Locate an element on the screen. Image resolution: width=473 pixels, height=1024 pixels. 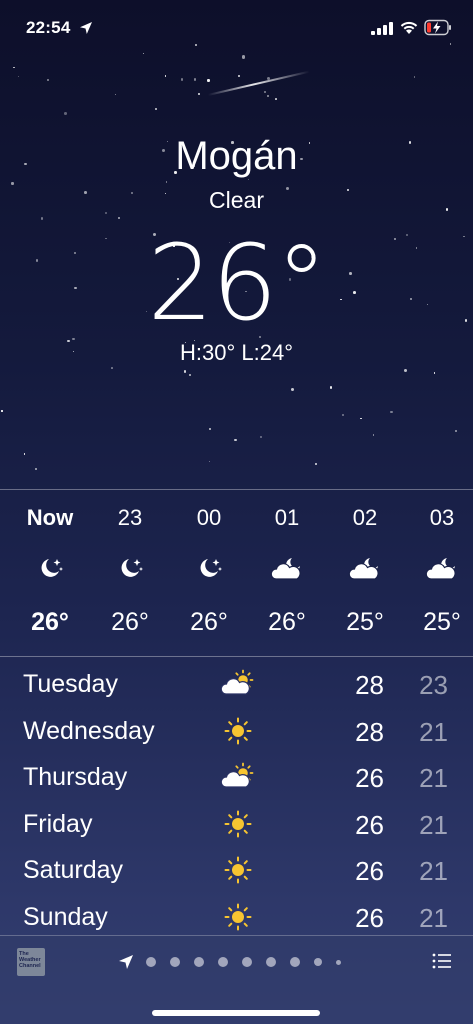
daily-row: Saturday 26 21 is located at coordinates (236, 871).